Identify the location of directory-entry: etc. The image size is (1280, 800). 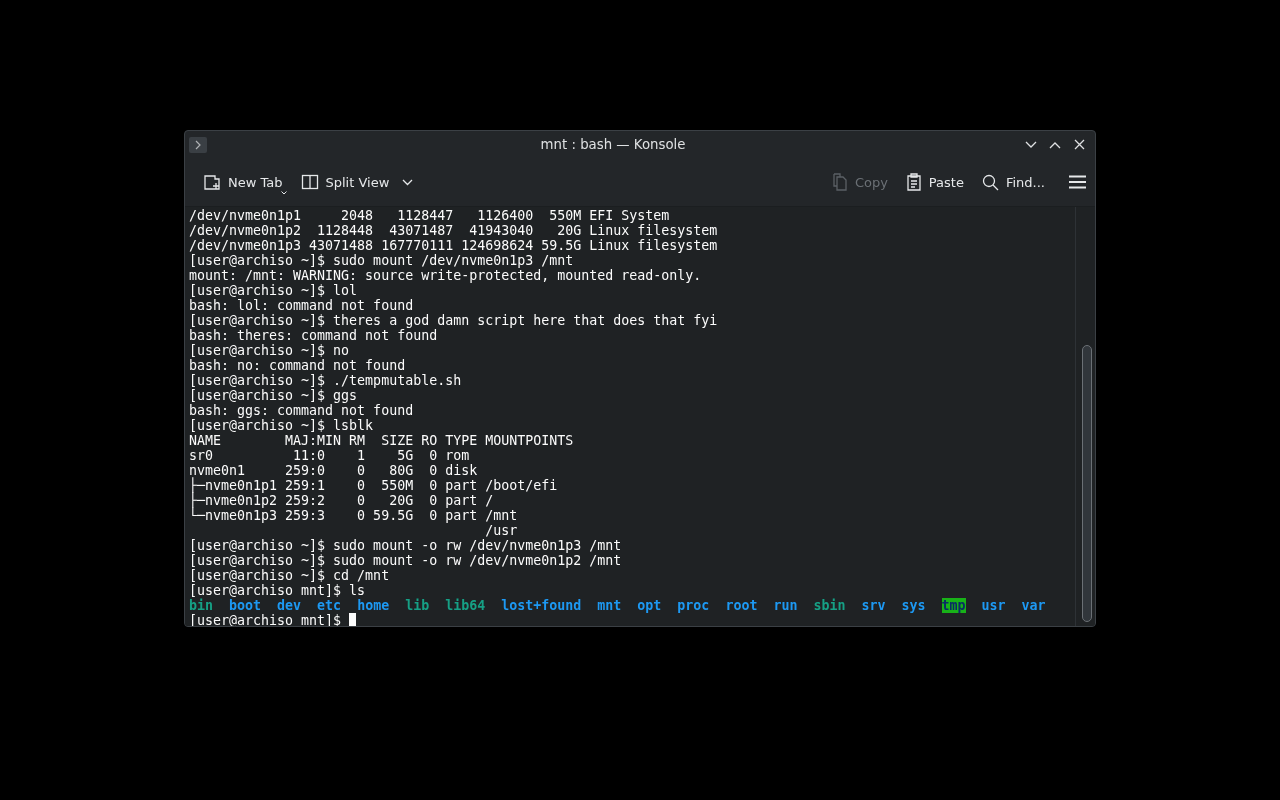
(329, 605).